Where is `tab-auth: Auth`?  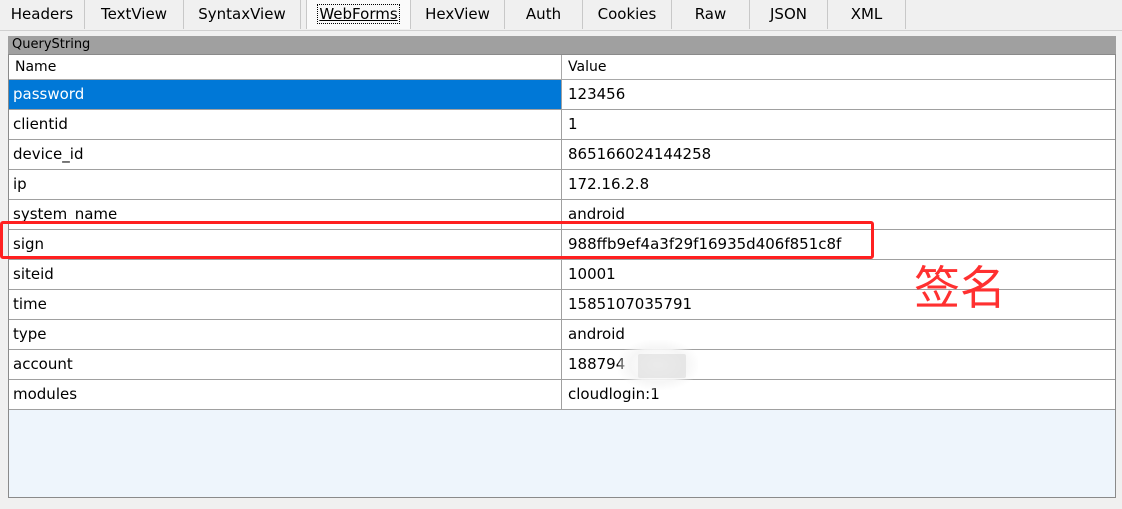 tab-auth: Auth is located at coordinates (544, 14).